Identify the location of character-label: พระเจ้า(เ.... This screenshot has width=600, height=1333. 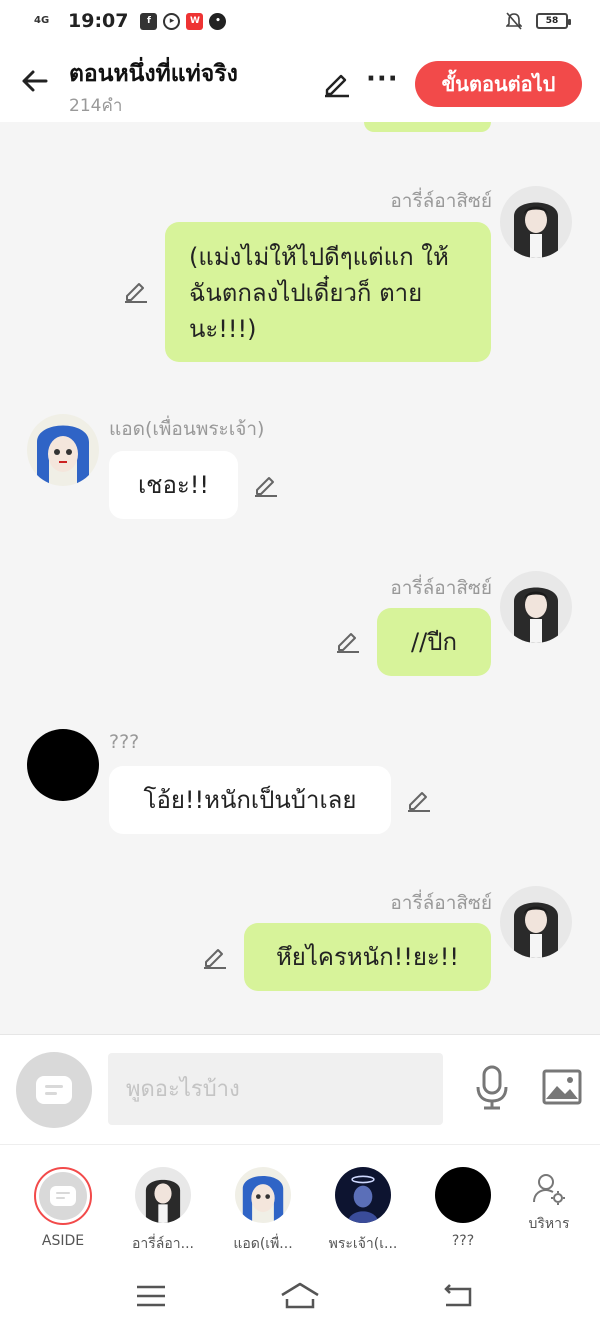
(363, 1244).